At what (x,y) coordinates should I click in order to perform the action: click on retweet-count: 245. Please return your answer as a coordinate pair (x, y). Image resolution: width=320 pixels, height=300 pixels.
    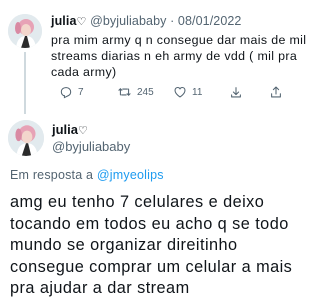
    Looking at the image, I should click on (145, 92).